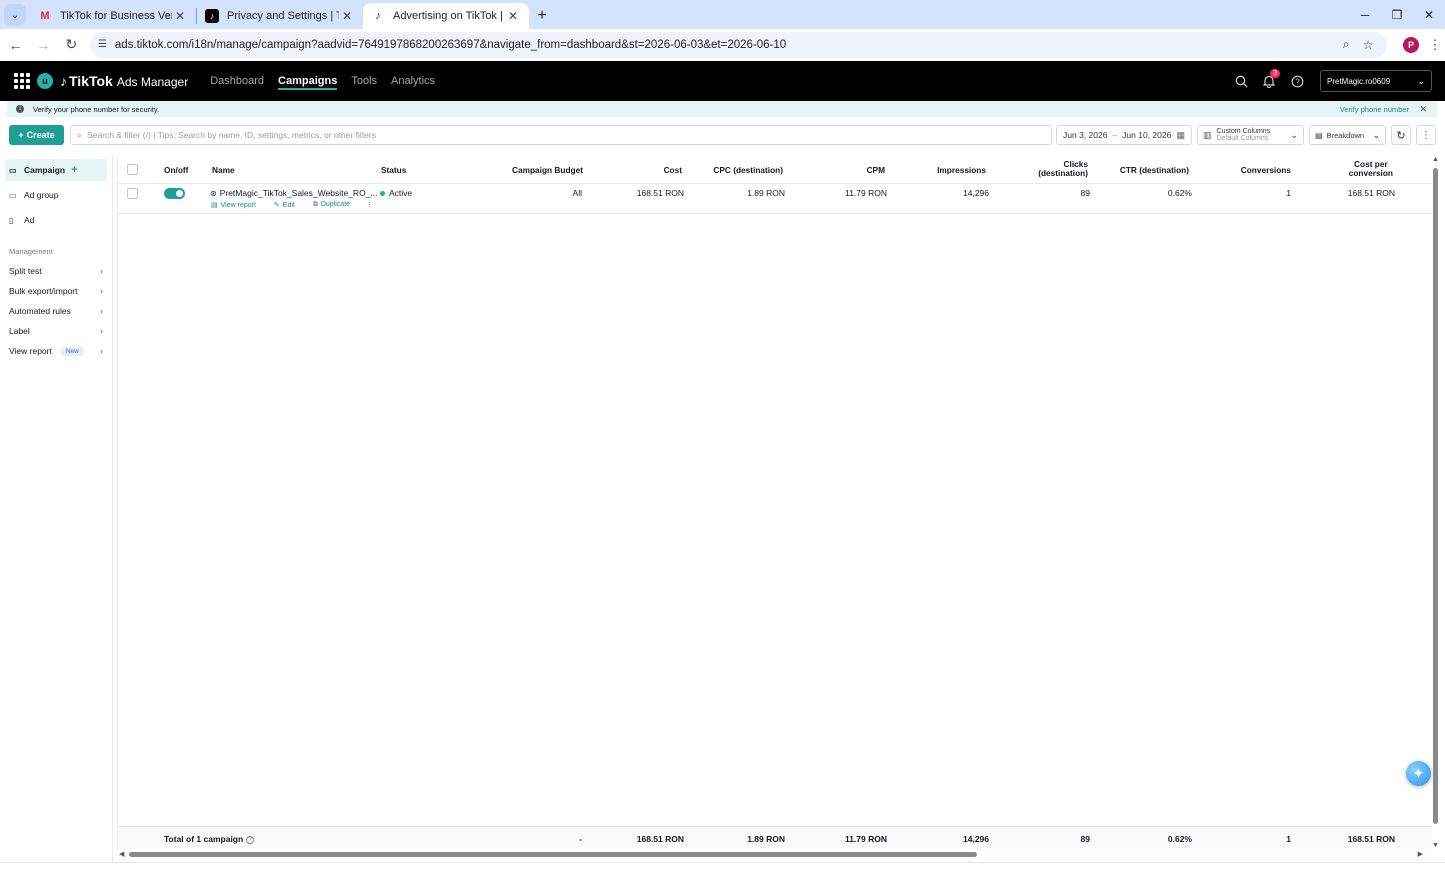 Image resolution: width=1445 pixels, height=869 pixels. What do you see at coordinates (174, 193) in the screenshot?
I see `campaign-toggle` at bounding box center [174, 193].